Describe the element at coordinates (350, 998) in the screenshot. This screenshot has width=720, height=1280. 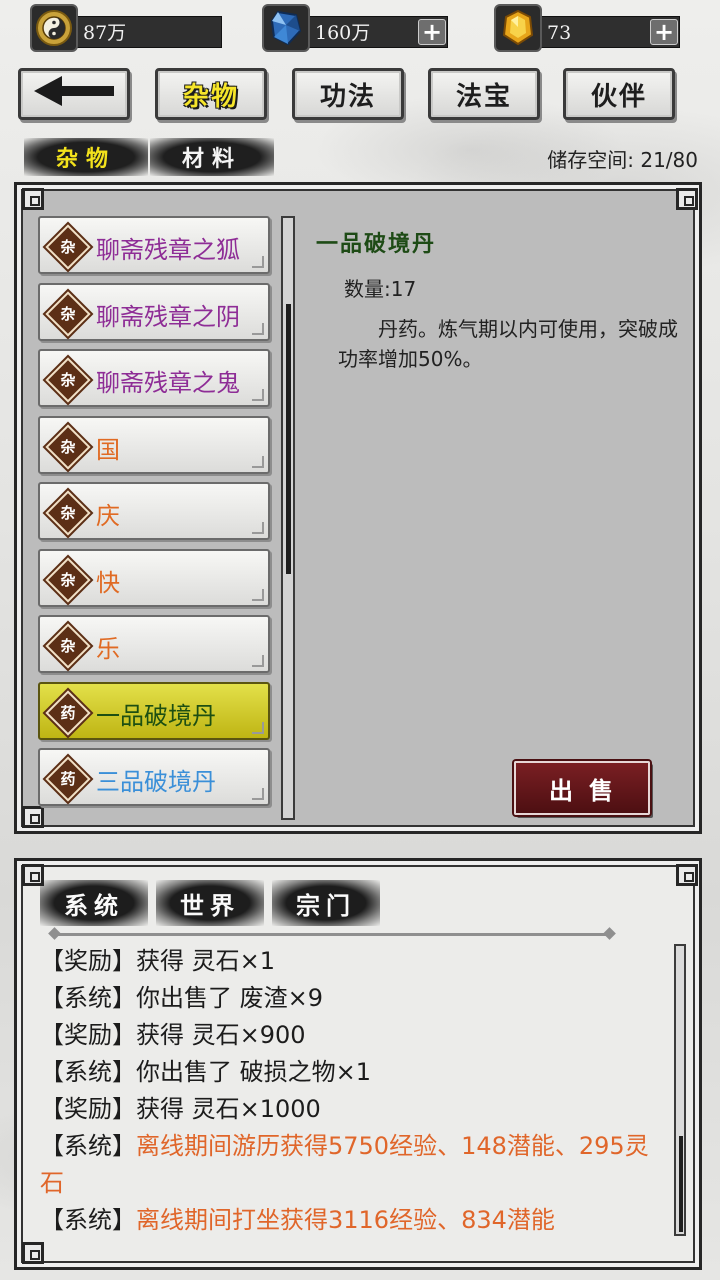
I see `chat-message: 【系统】你出售了 废渣×9` at that location.